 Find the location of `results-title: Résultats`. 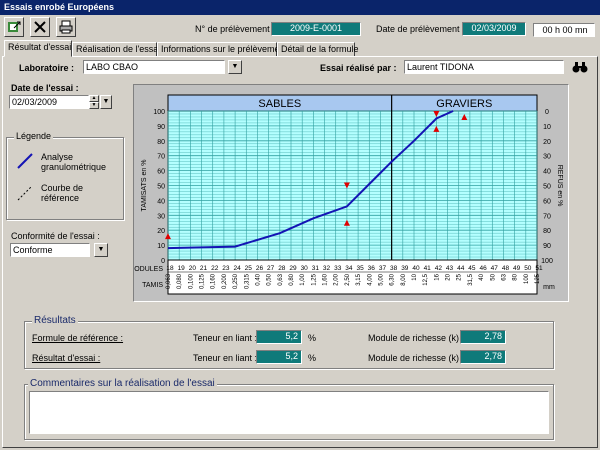

results-title: Résultats is located at coordinates (55, 320).